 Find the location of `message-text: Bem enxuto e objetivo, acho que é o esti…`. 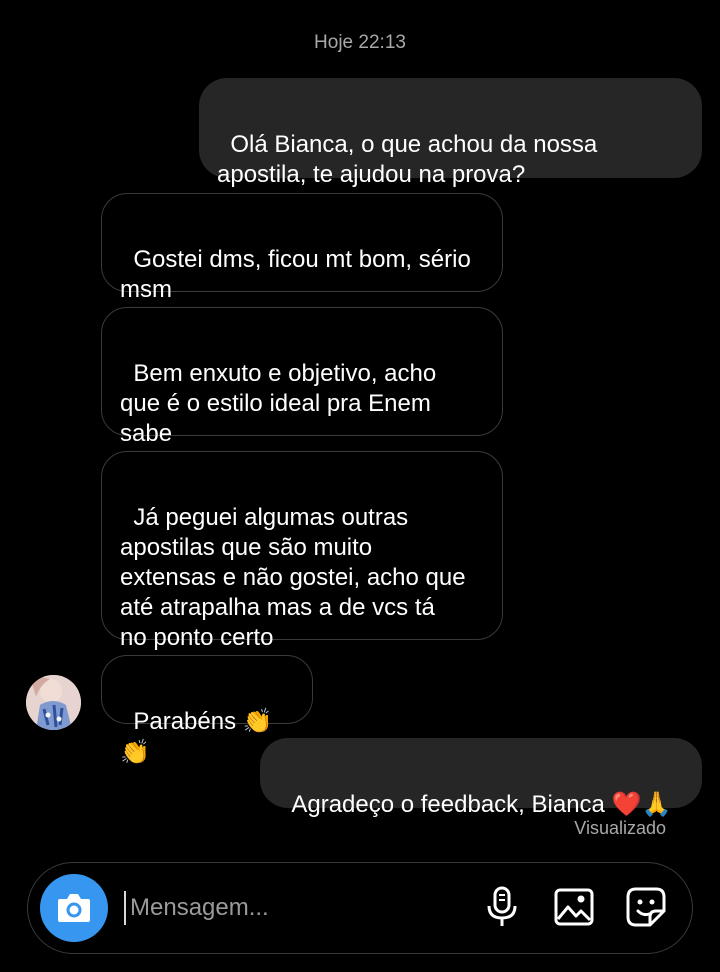

message-text: Bem enxuto e objetivo, acho que é o esti… is located at coordinates (278, 403).